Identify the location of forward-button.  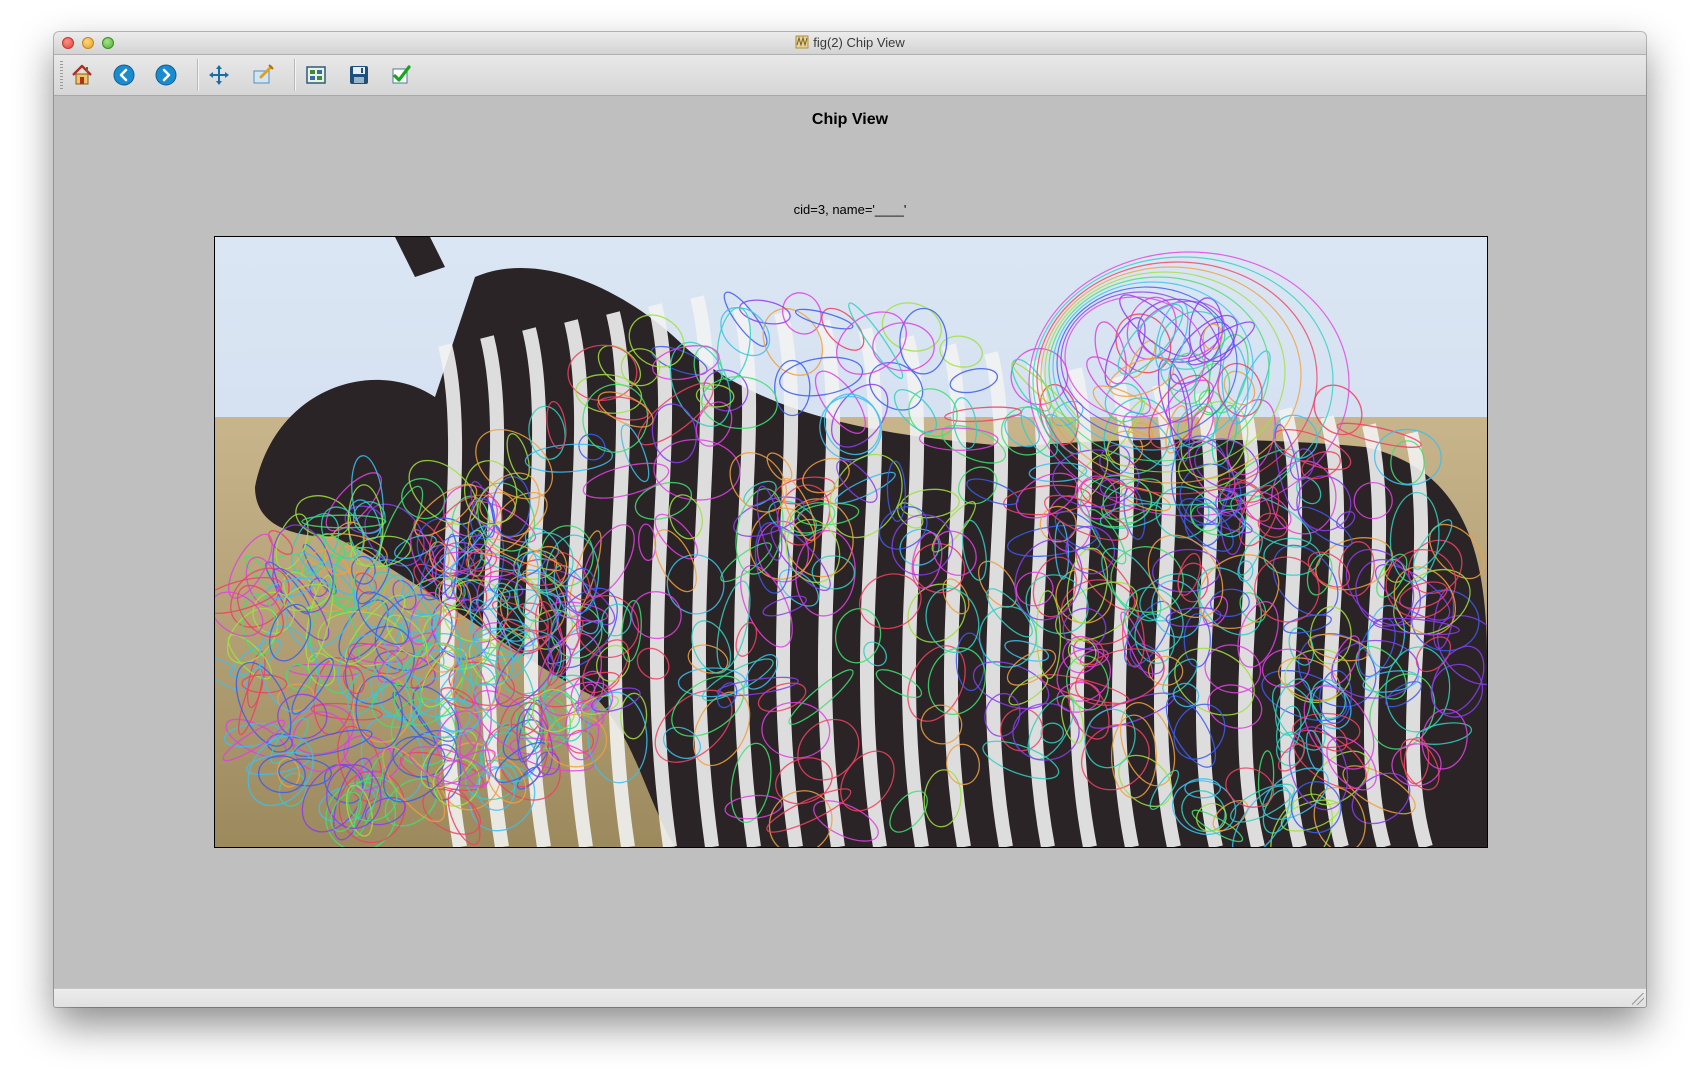
(166, 75).